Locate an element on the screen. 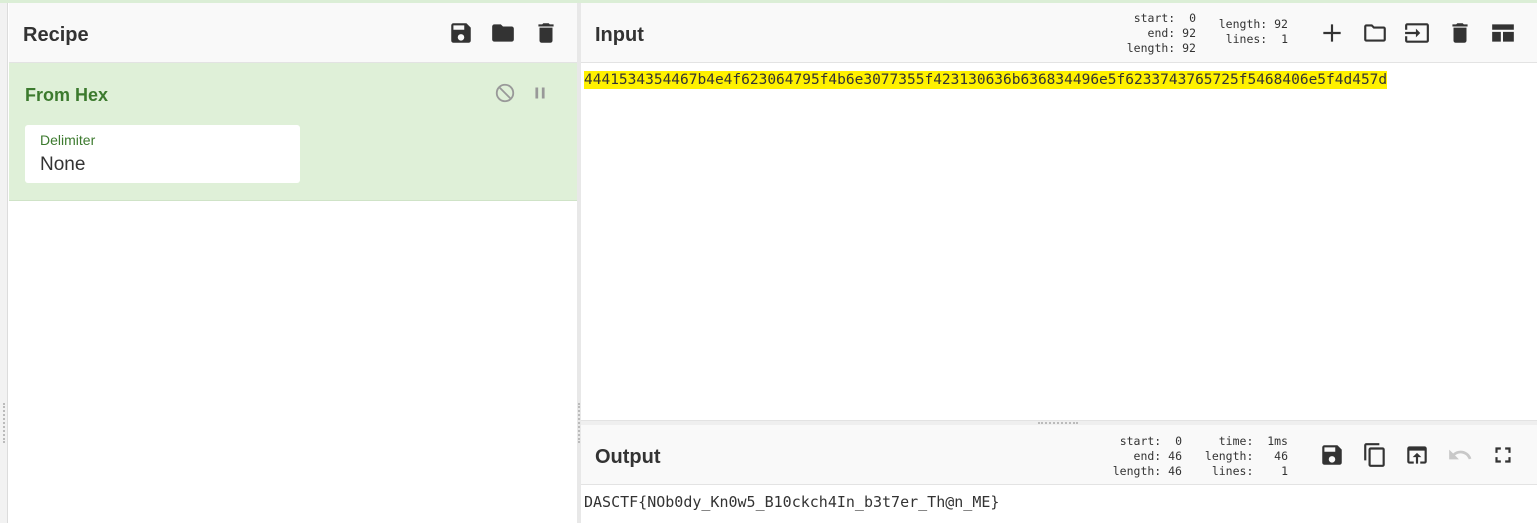  clear-recipe-button is located at coordinates (546, 33).